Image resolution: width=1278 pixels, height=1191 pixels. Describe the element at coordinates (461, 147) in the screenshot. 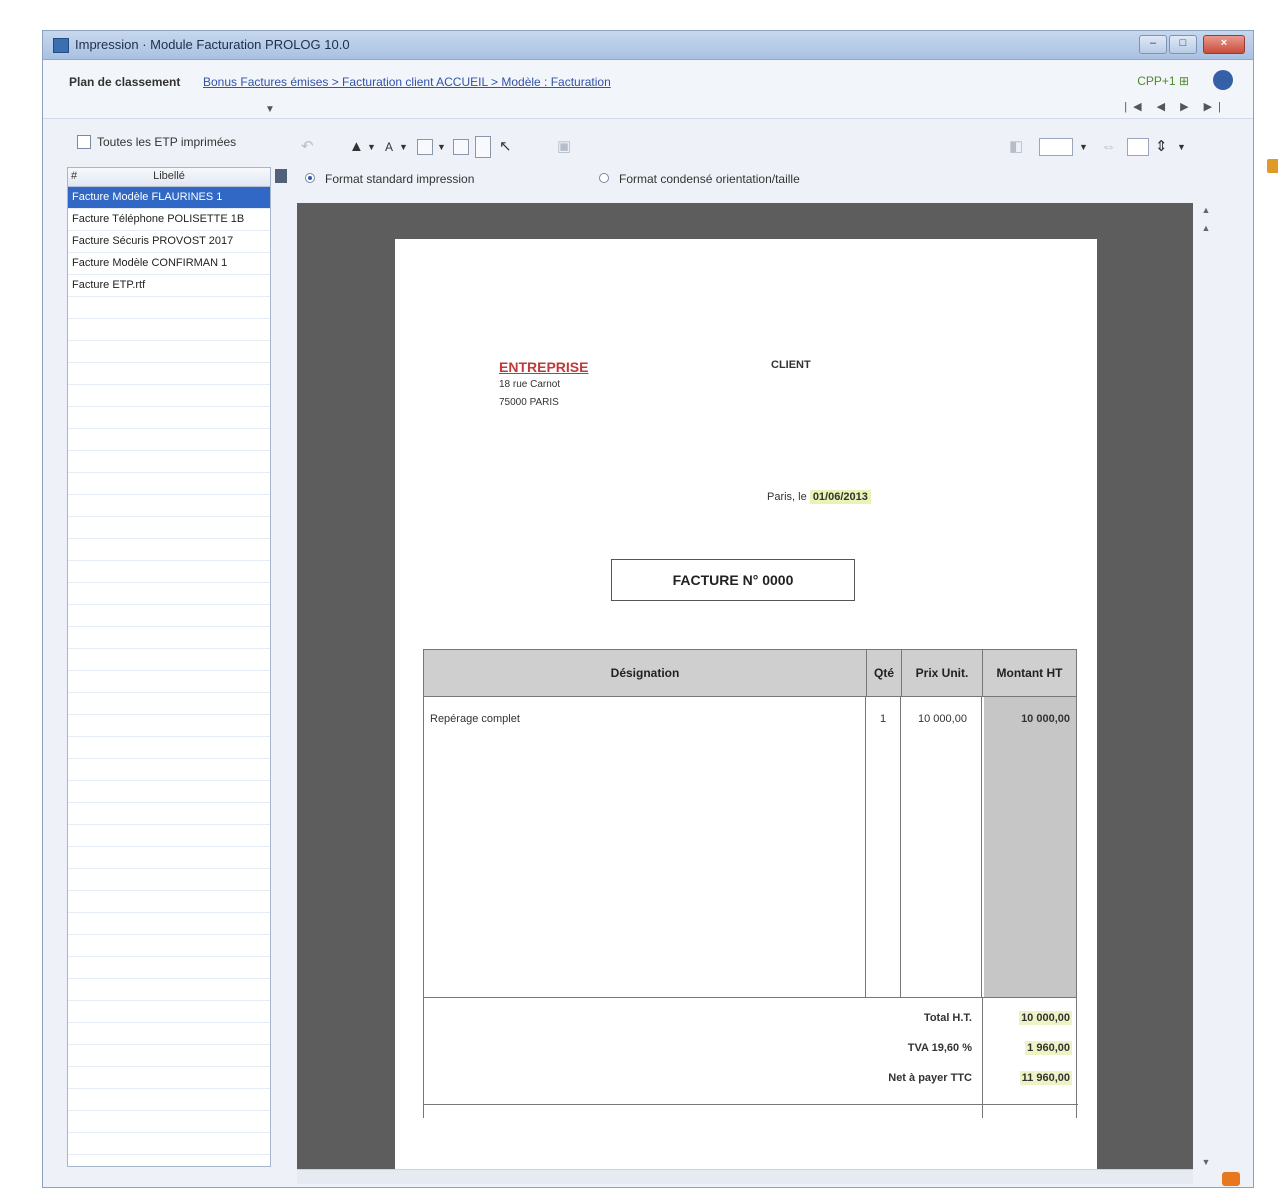

I see `image-icon` at that location.